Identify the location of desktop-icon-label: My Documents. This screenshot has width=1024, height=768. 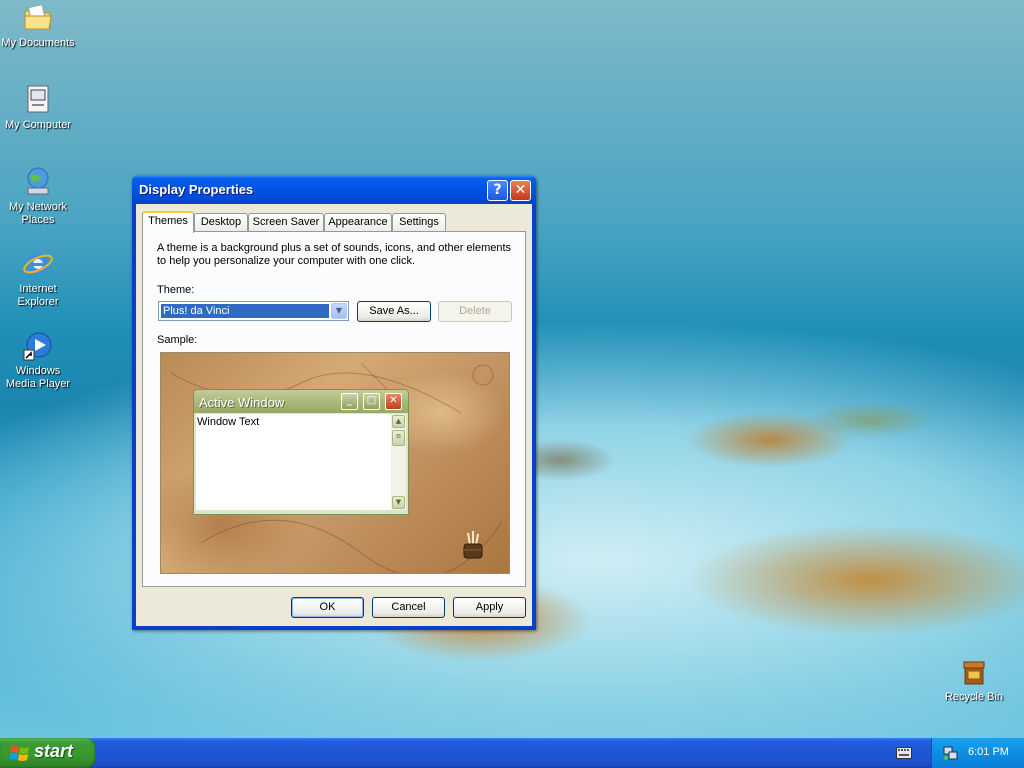
(38, 43).